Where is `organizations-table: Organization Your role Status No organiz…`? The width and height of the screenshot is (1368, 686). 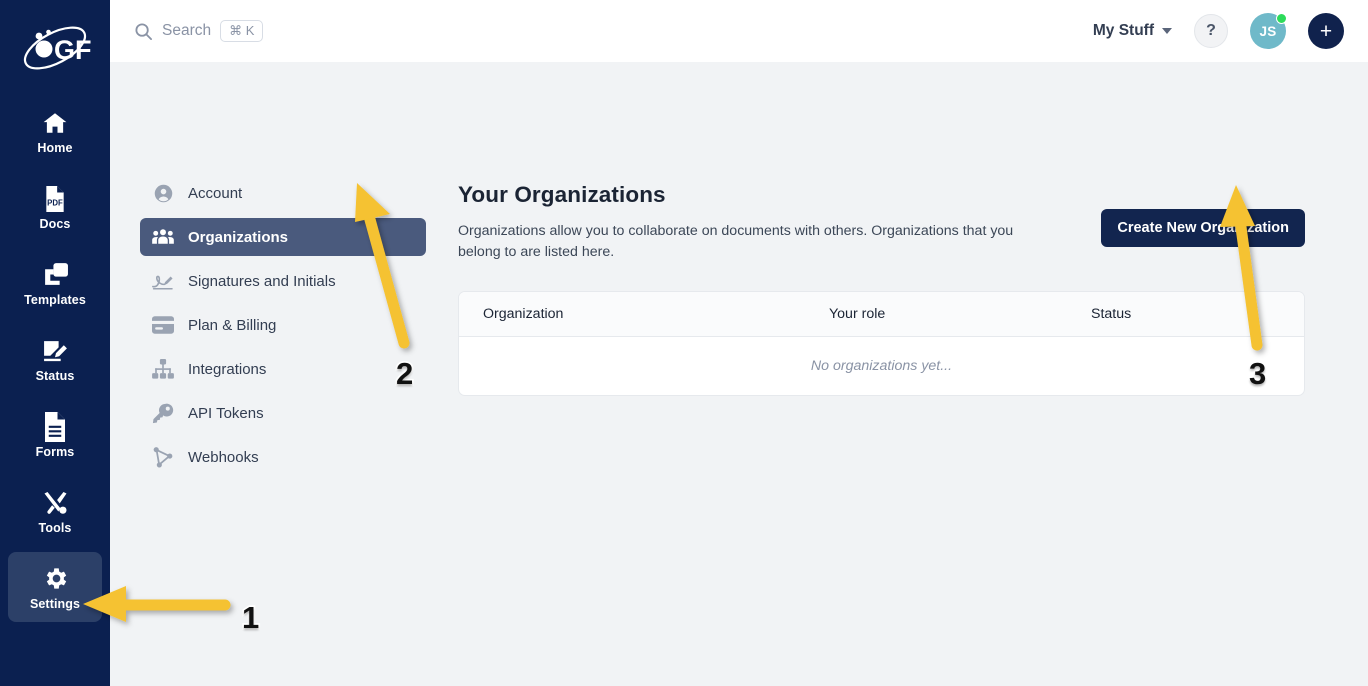
organizations-table: Organization Your role Status No organiz… is located at coordinates (881, 344).